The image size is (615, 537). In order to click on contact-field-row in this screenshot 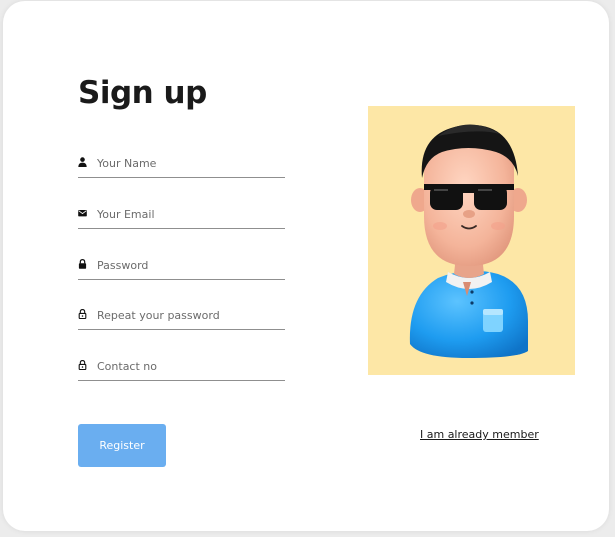, I will do `click(181, 367)`.